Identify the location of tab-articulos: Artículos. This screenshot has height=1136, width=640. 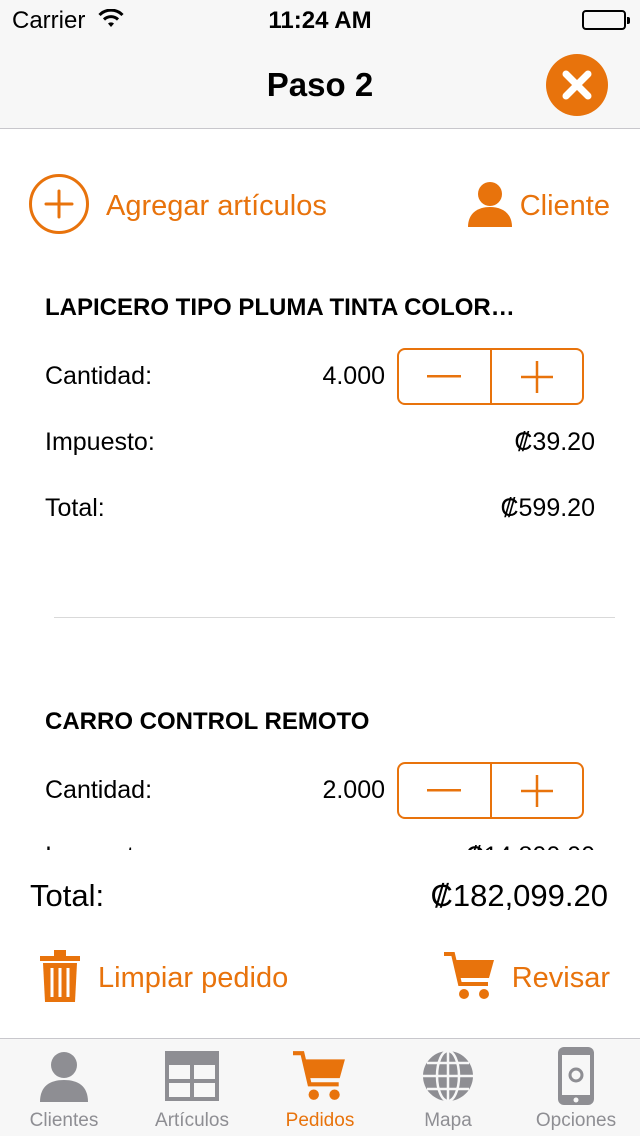
(192, 1087).